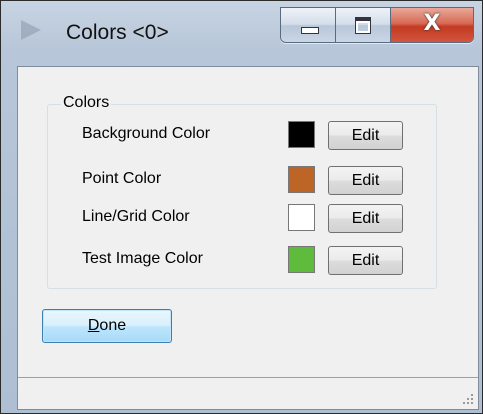 The height and width of the screenshot is (414, 483). What do you see at coordinates (248, 134) in the screenshot?
I see `color-row-background: Background Color Edit` at bounding box center [248, 134].